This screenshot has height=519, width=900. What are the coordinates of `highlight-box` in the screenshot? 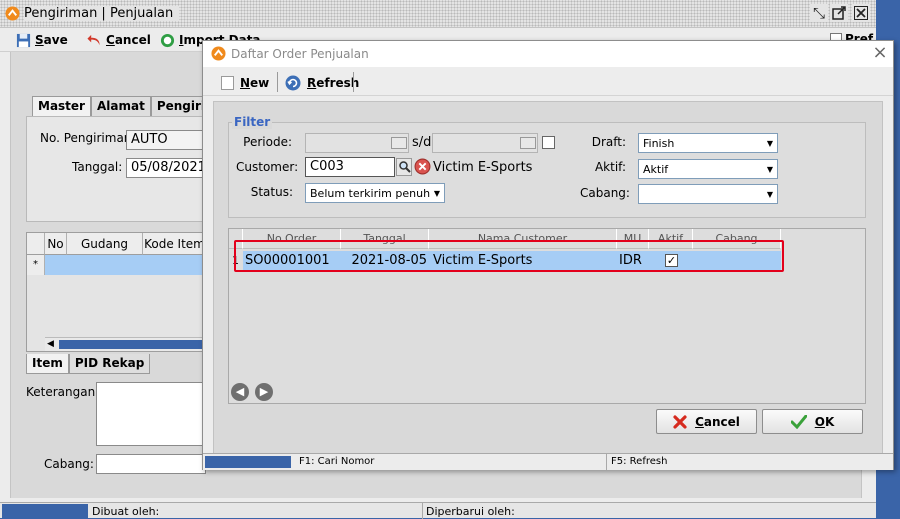 It's located at (509, 256).